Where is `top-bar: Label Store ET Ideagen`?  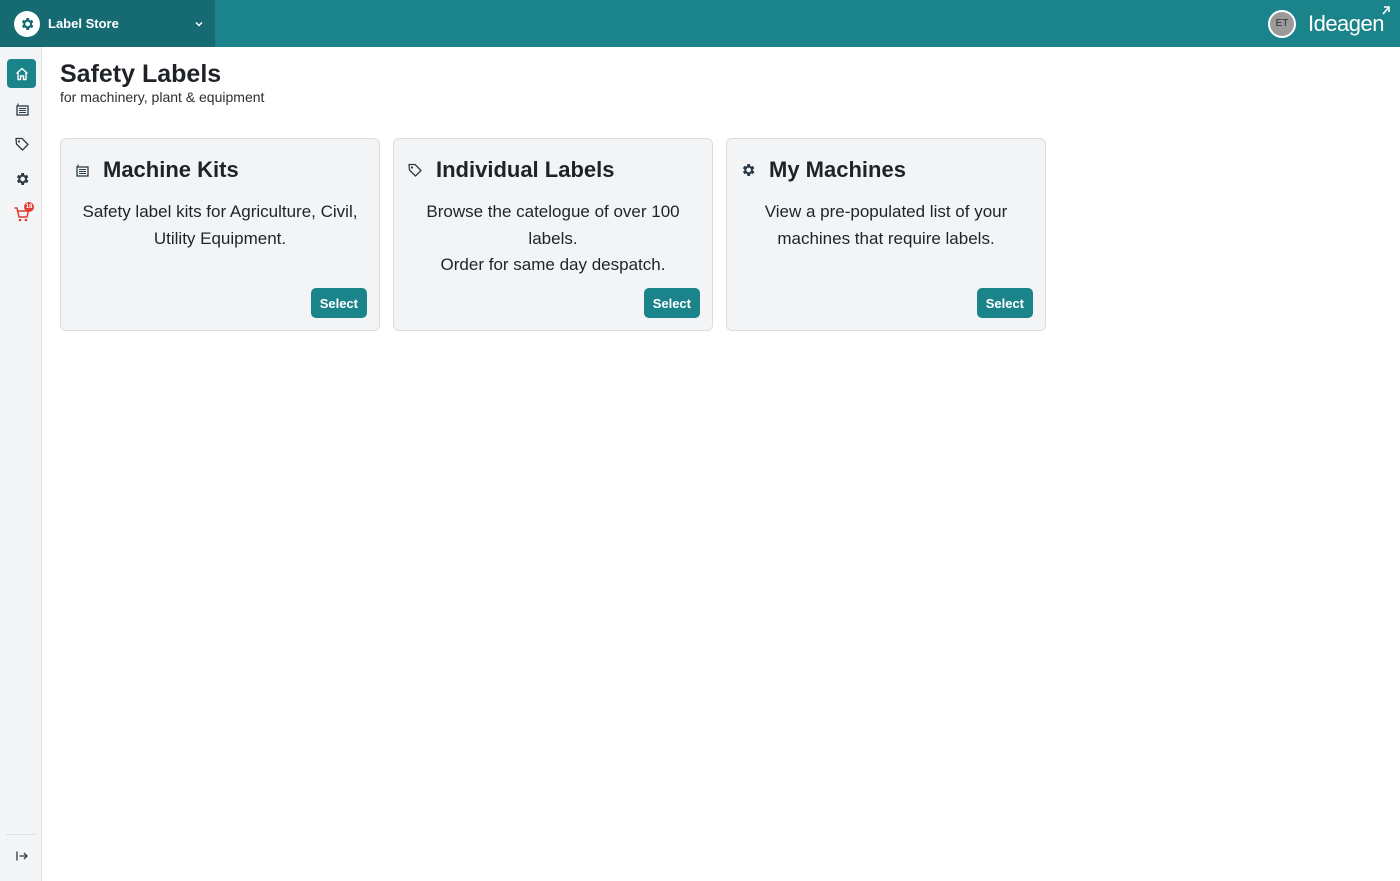 top-bar: Label Store ET Ideagen is located at coordinates (700, 23).